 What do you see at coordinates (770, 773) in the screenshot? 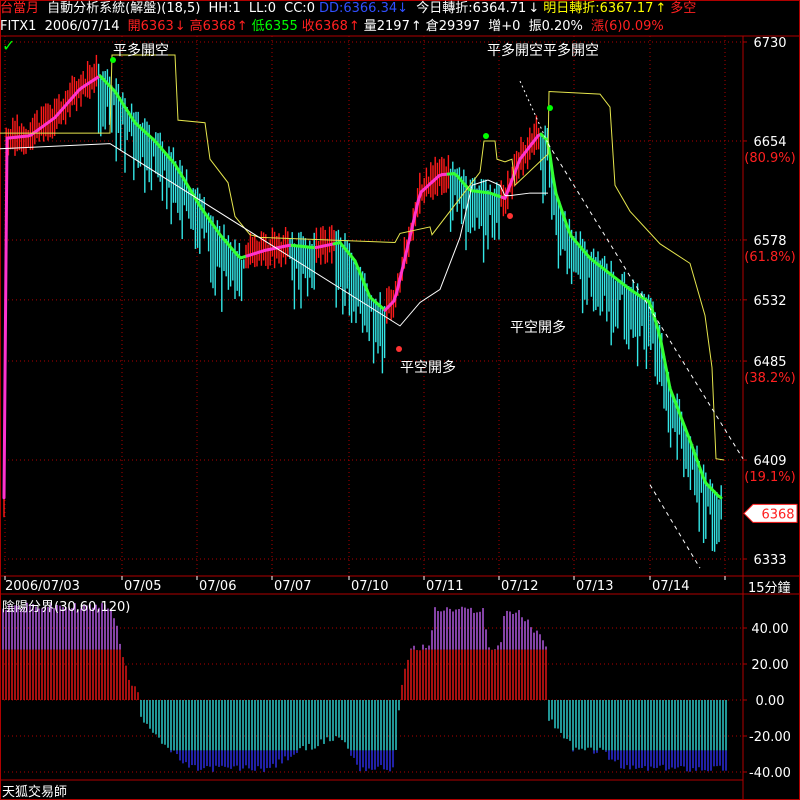
I see `indicator-tick-label: -40.00` at bounding box center [770, 773].